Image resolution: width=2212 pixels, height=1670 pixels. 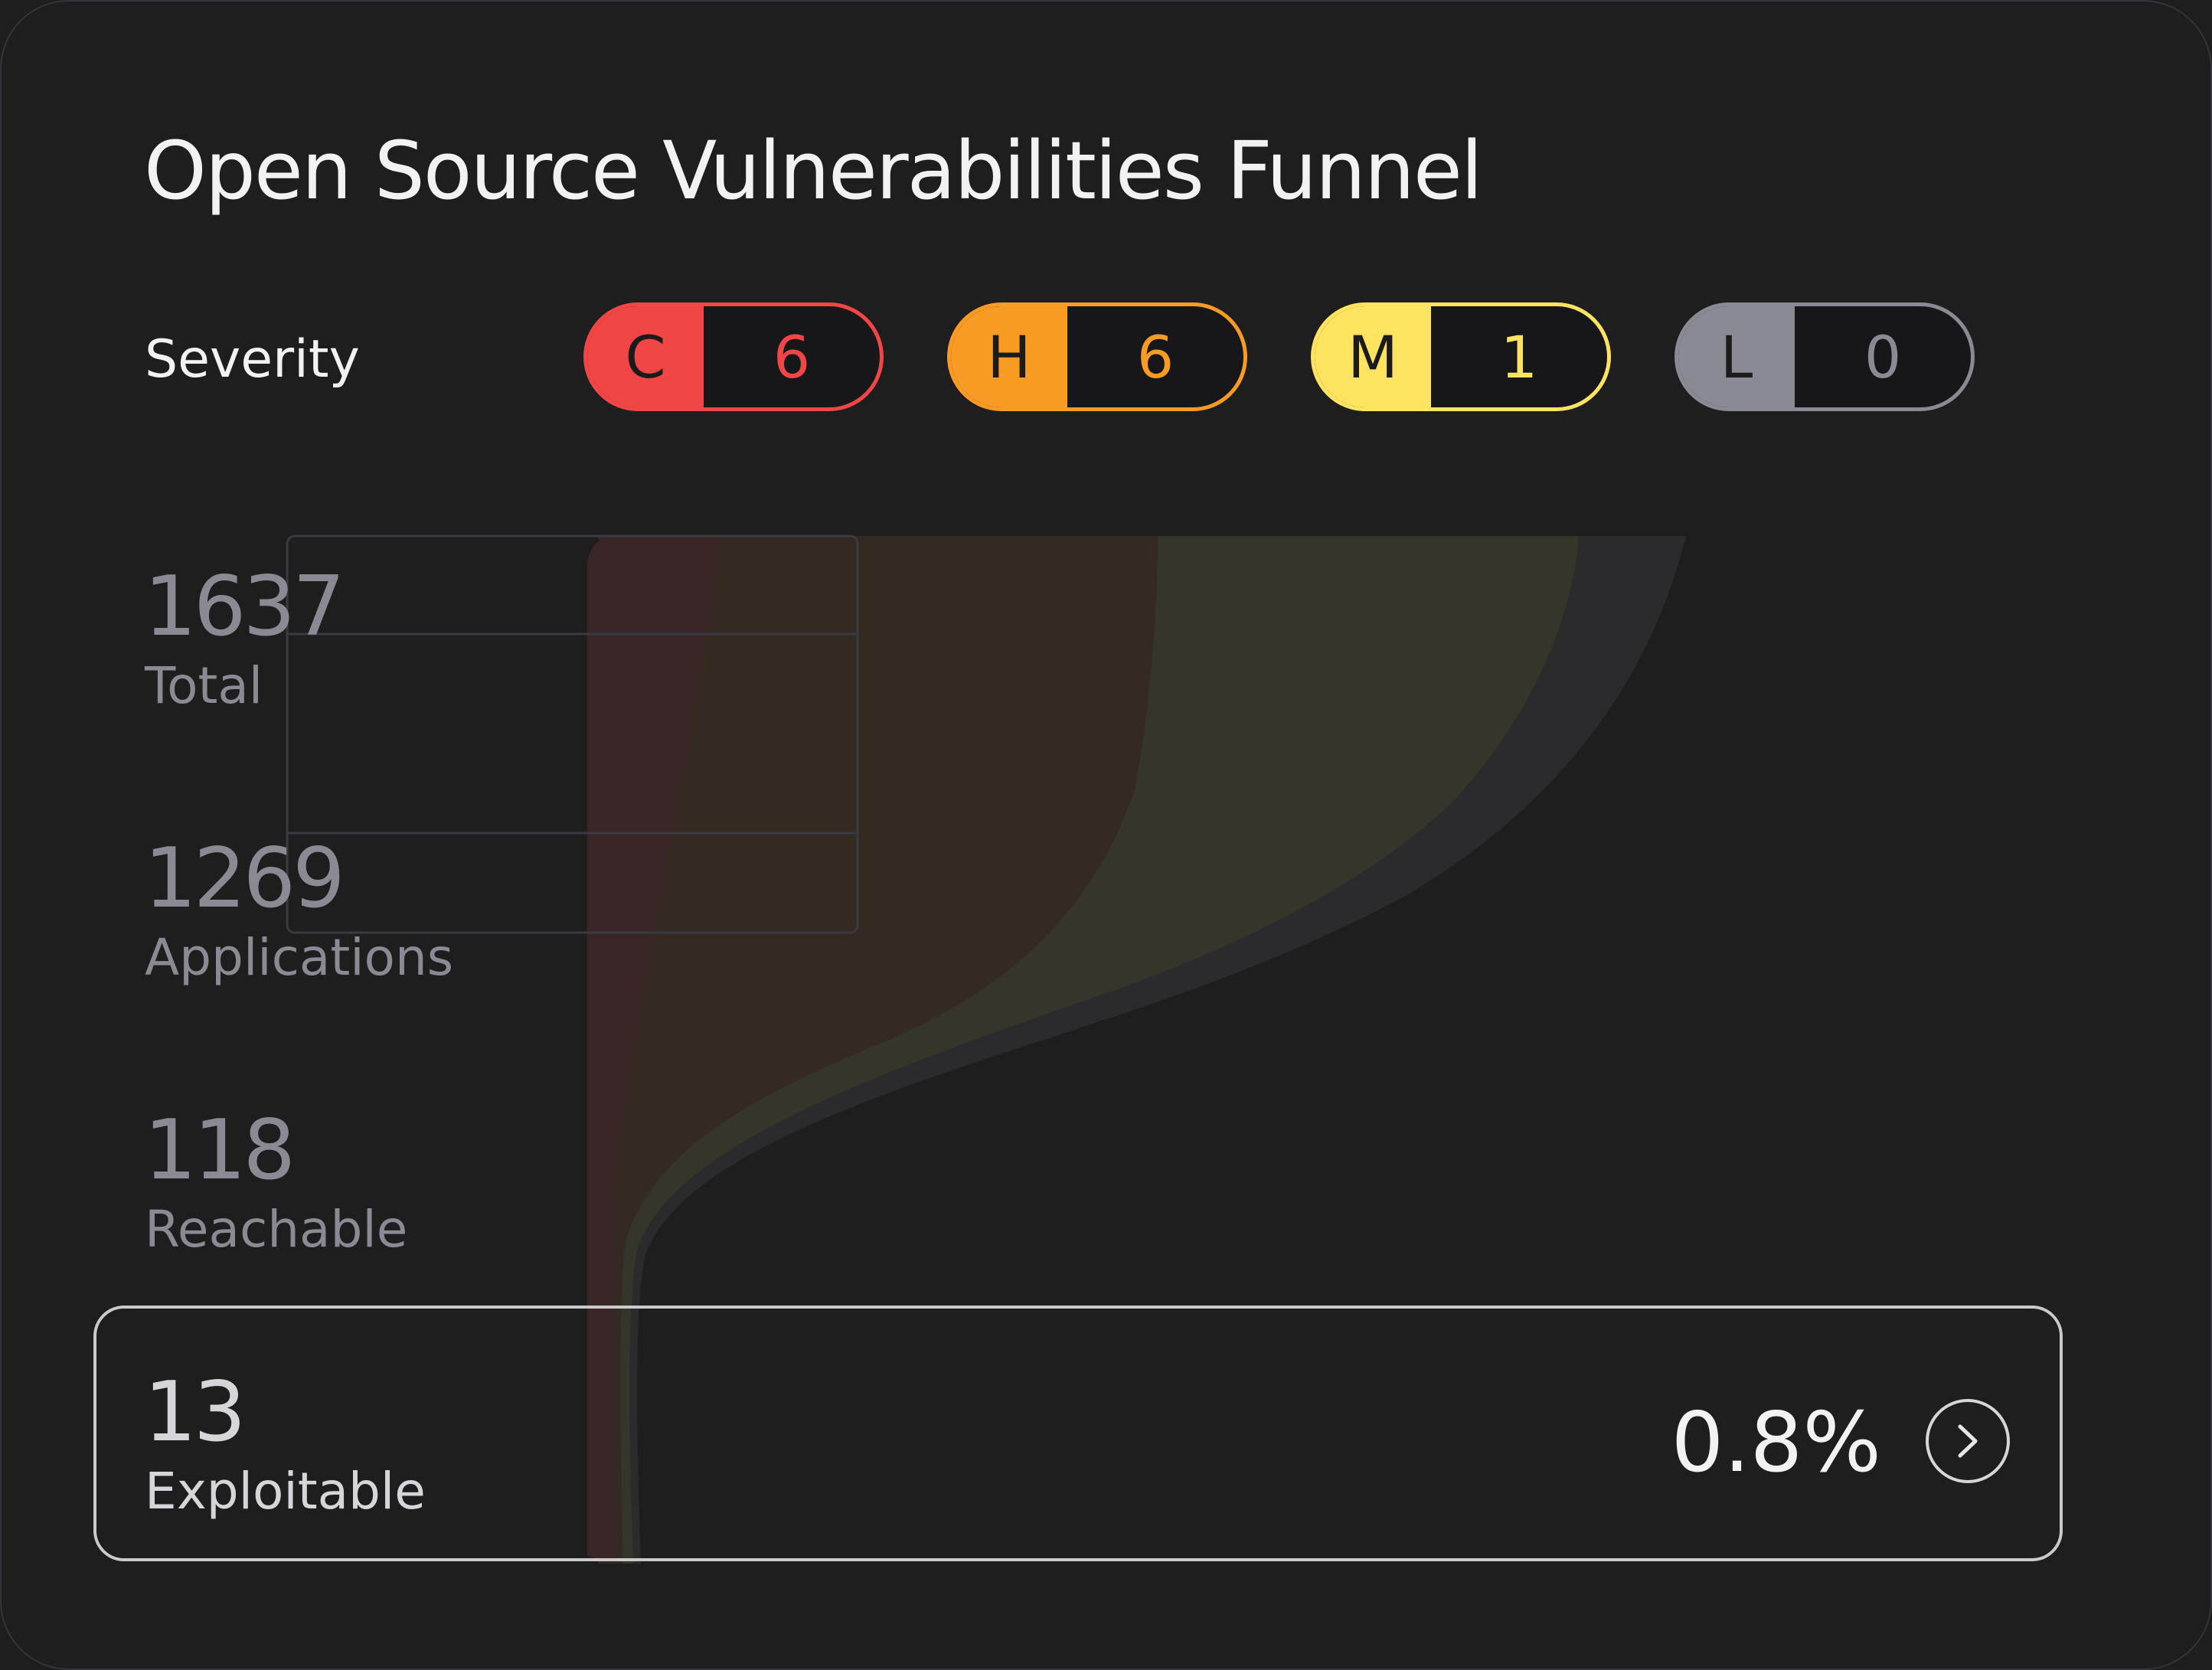 I want to click on stage-exploitable-value: 13, so click(x=195, y=1412).